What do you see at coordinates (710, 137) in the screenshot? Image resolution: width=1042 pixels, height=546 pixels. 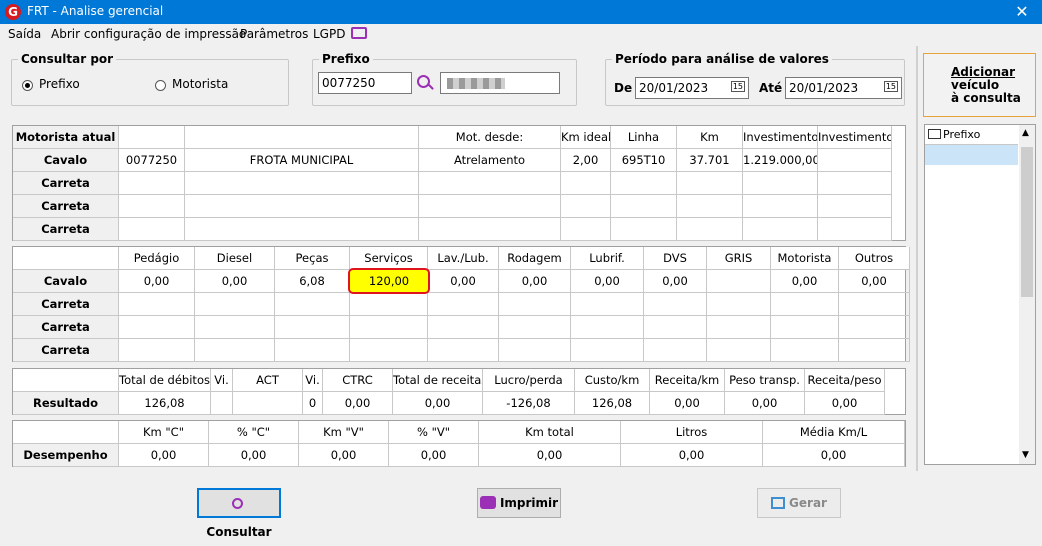 I see `grid-header-cell: Km` at bounding box center [710, 137].